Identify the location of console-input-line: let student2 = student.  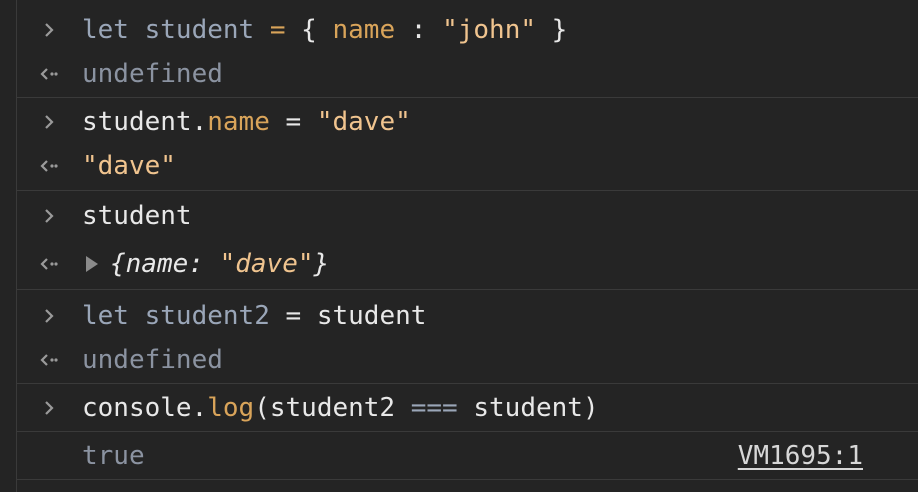
(254, 316).